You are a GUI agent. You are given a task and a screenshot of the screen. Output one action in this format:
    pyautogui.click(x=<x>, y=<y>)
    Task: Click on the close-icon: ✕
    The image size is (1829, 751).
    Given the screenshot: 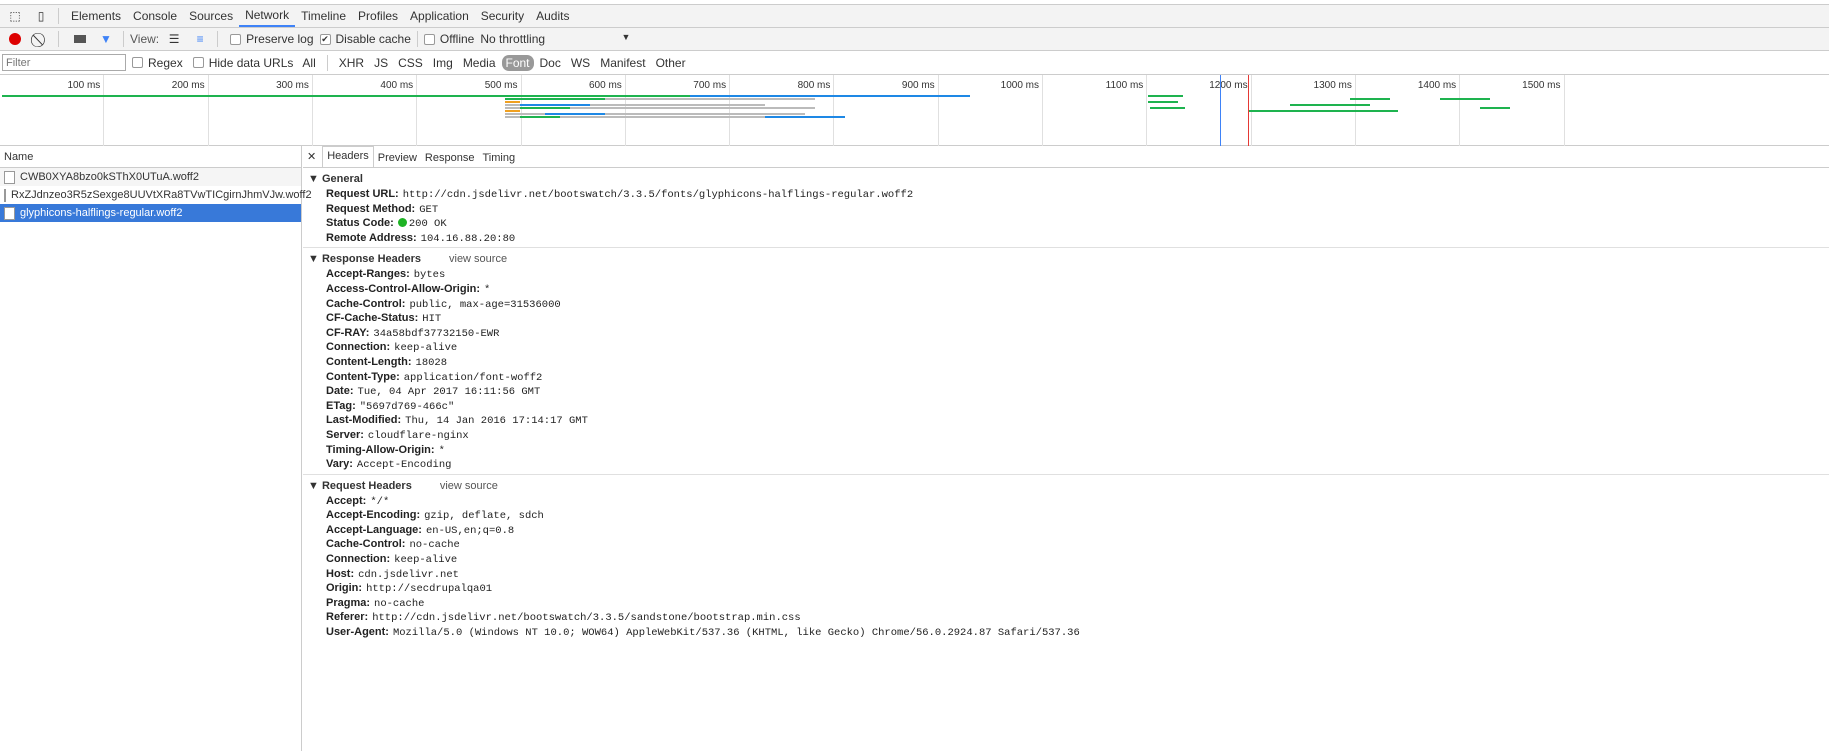 What is the action you would take?
    pyautogui.click(x=311, y=156)
    